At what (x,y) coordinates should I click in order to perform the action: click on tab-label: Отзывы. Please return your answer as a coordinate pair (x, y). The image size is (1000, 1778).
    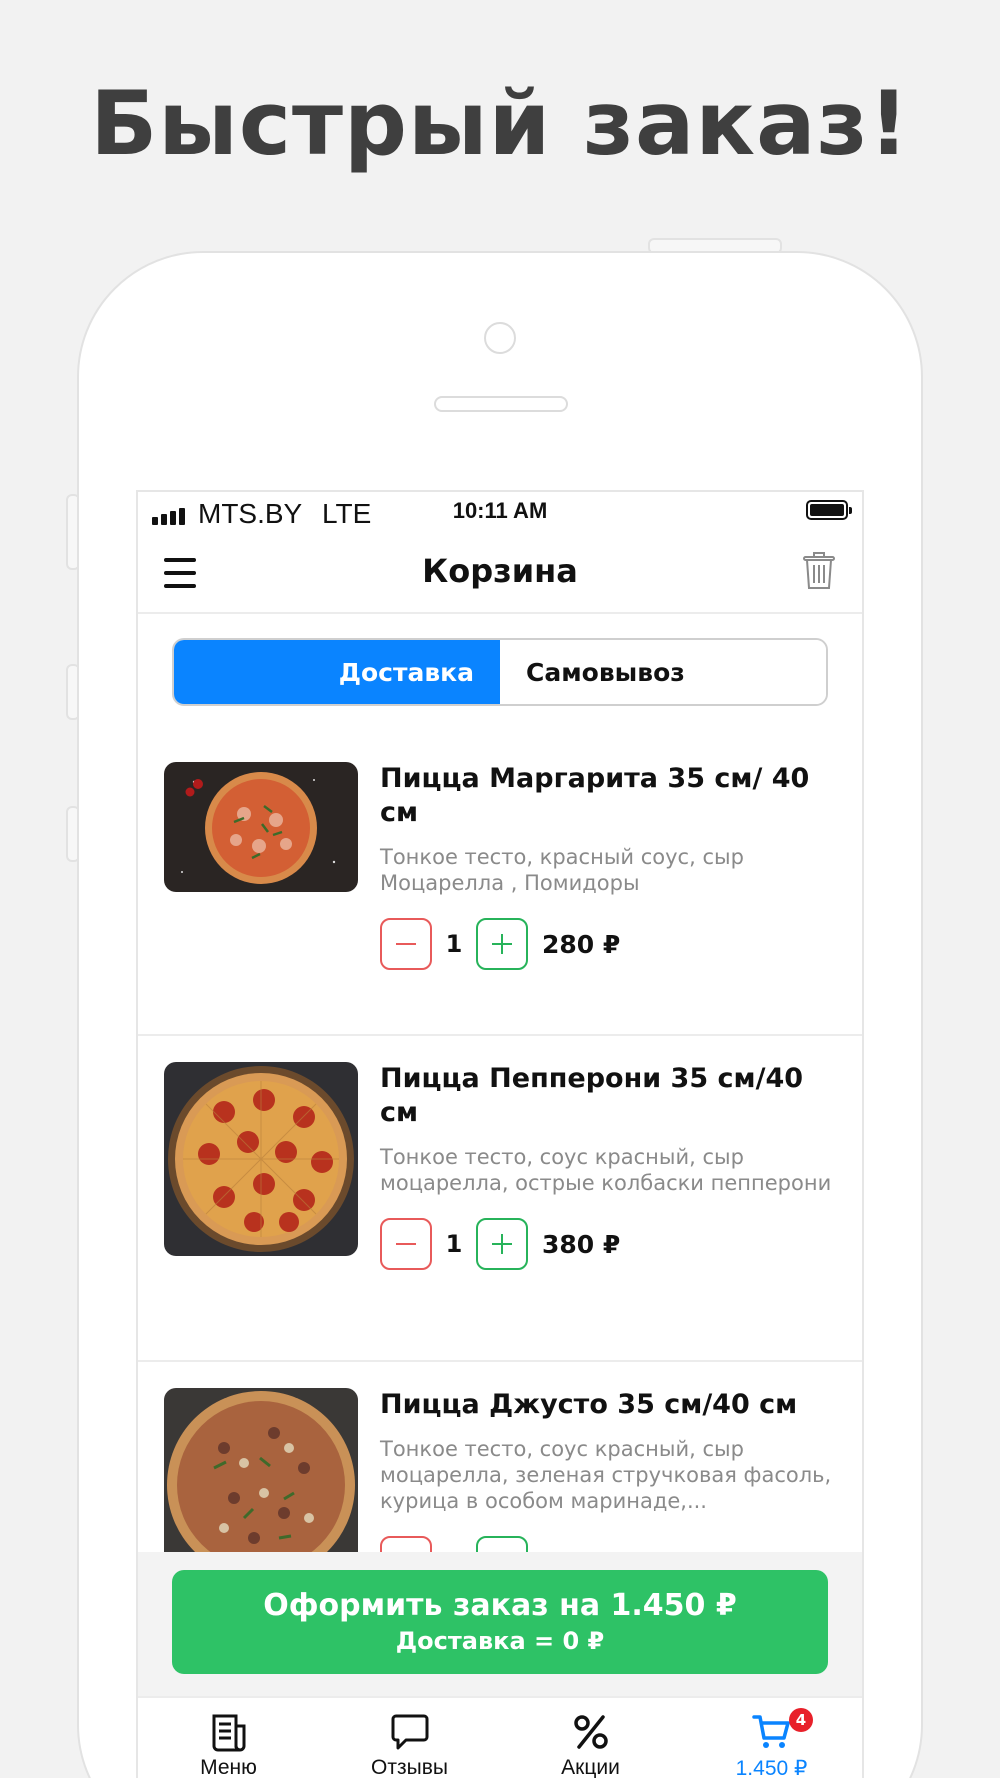
    Looking at the image, I should click on (409, 1767).